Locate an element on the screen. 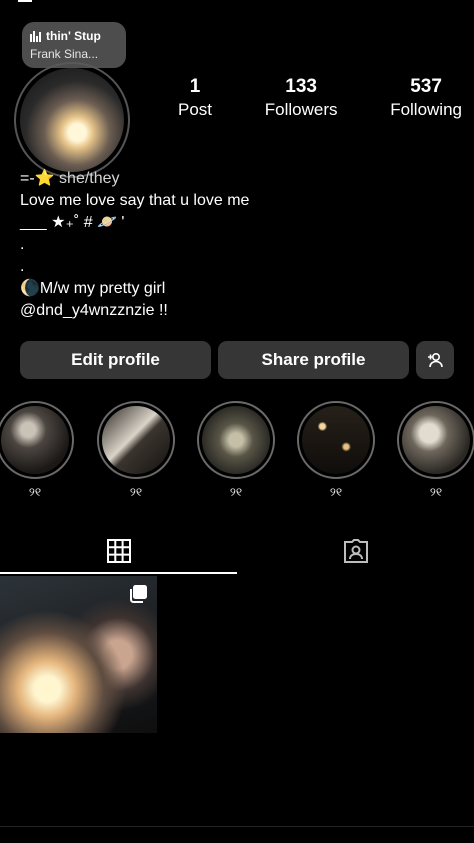 The image size is (474, 843). add-person-button is located at coordinates (435, 360).